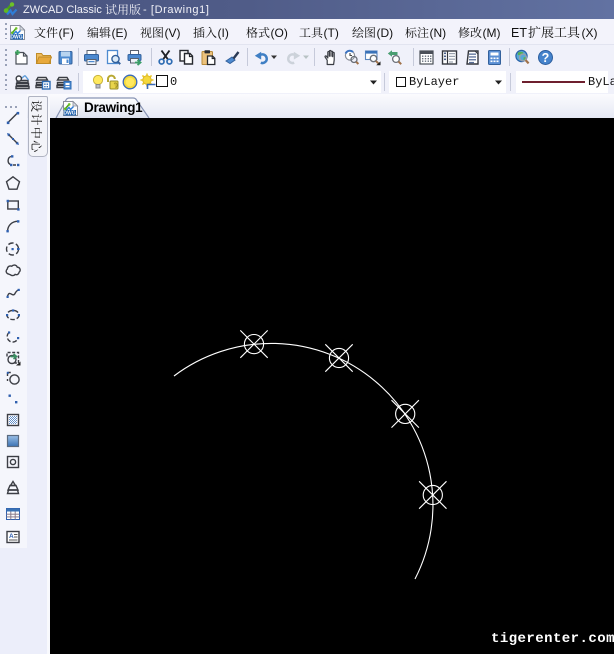  I want to click on svg-text: (E), so click(120, 33).